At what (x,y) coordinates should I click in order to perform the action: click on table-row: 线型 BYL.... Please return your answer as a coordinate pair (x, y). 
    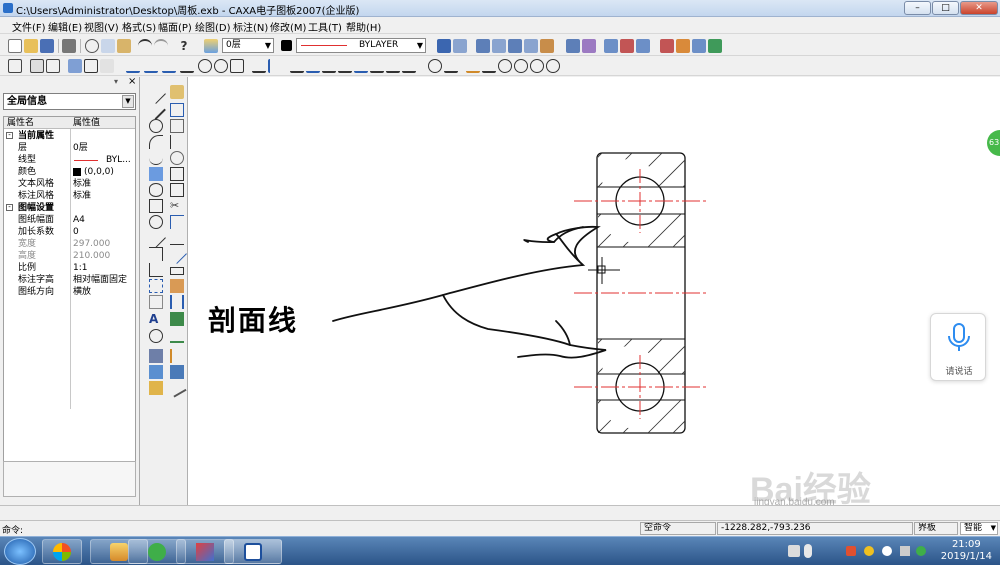
    Looking at the image, I should click on (69, 160).